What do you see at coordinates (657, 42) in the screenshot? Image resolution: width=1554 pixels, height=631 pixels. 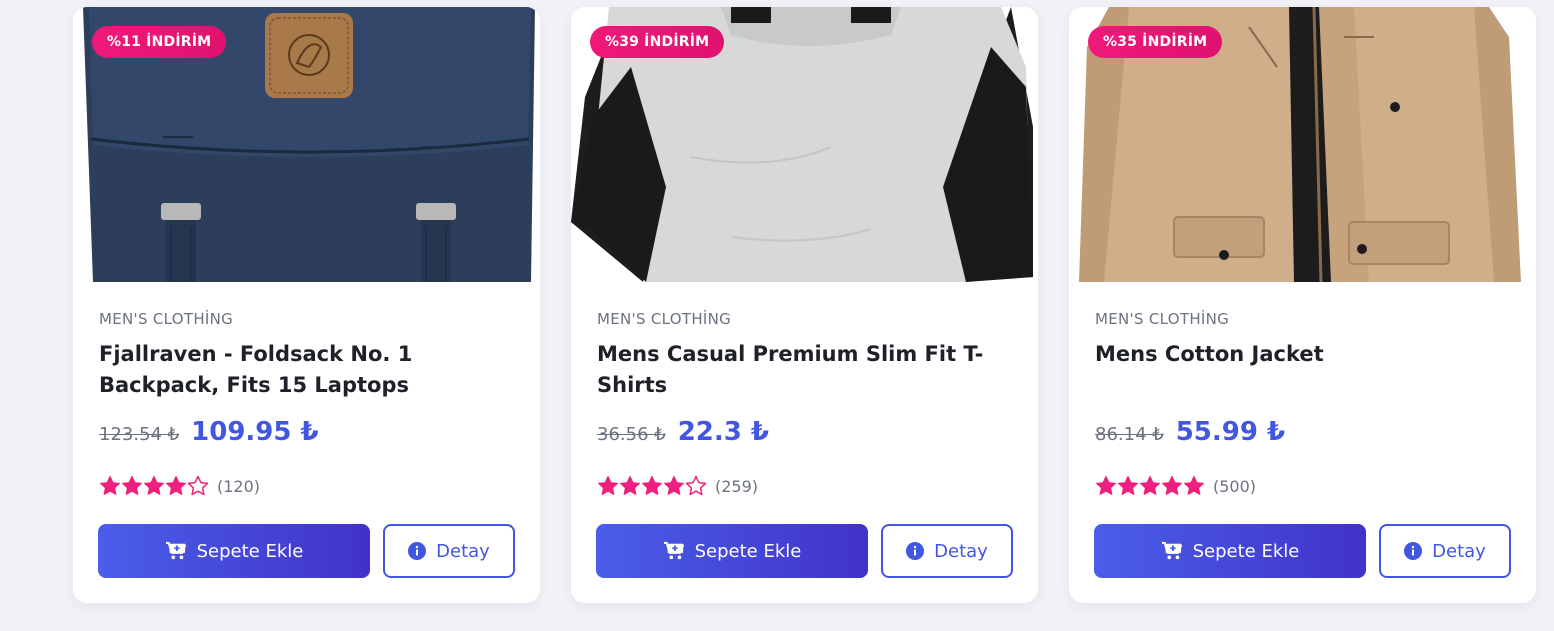 I see `discount-badge: %39 İNDİRİM` at bounding box center [657, 42].